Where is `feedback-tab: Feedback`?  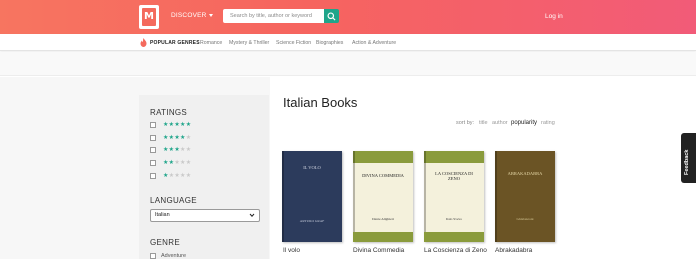 feedback-tab: Feedback is located at coordinates (688, 158).